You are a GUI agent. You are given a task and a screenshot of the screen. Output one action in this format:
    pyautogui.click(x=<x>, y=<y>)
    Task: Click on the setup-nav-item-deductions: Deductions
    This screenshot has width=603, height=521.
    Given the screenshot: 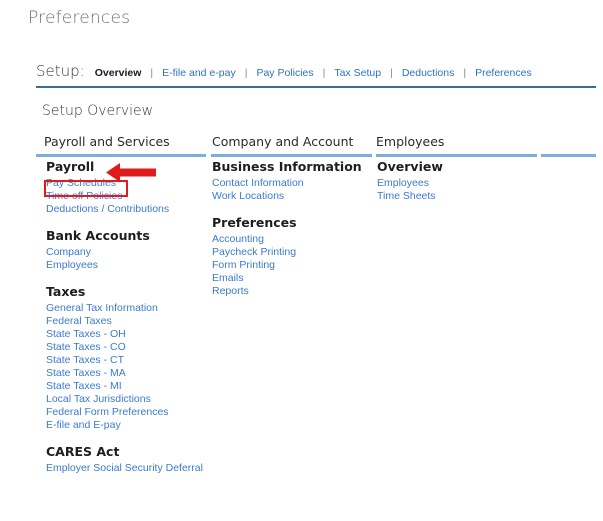 What is the action you would take?
    pyautogui.click(x=428, y=73)
    